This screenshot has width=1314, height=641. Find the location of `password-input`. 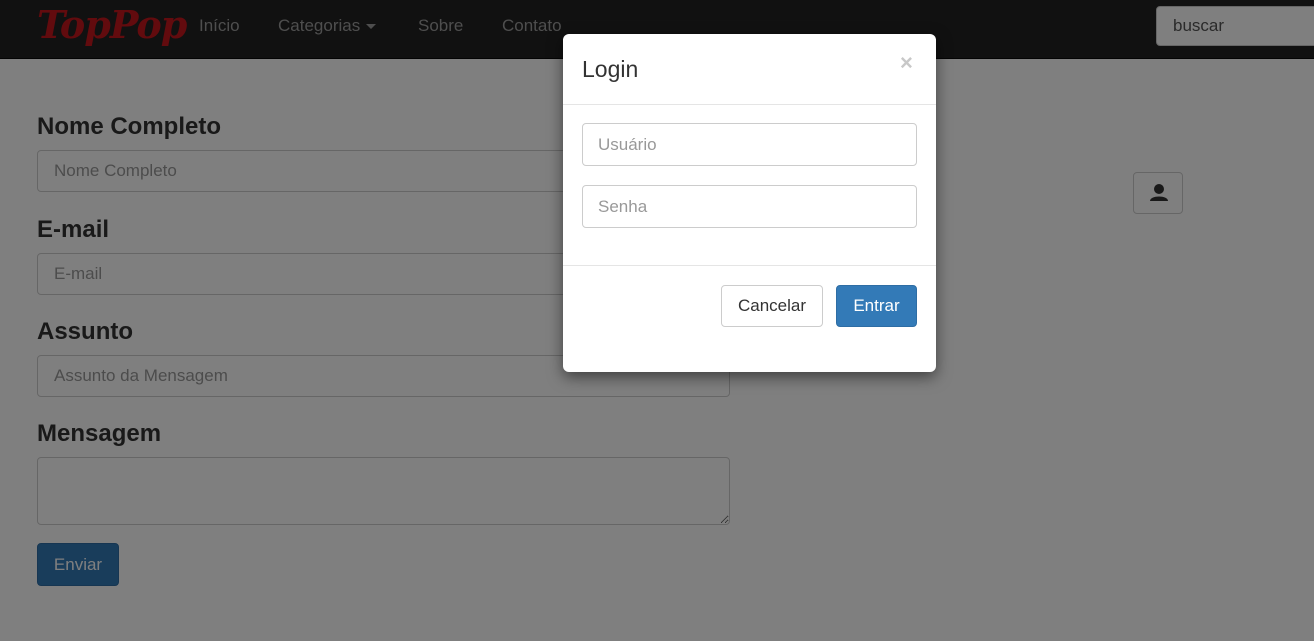

password-input is located at coordinates (749, 206).